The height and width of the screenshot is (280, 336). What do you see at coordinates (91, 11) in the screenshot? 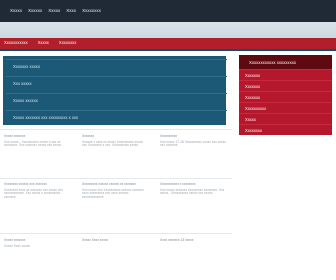
I see `top-nav-item-5: Xxxxxxxx` at bounding box center [91, 11].